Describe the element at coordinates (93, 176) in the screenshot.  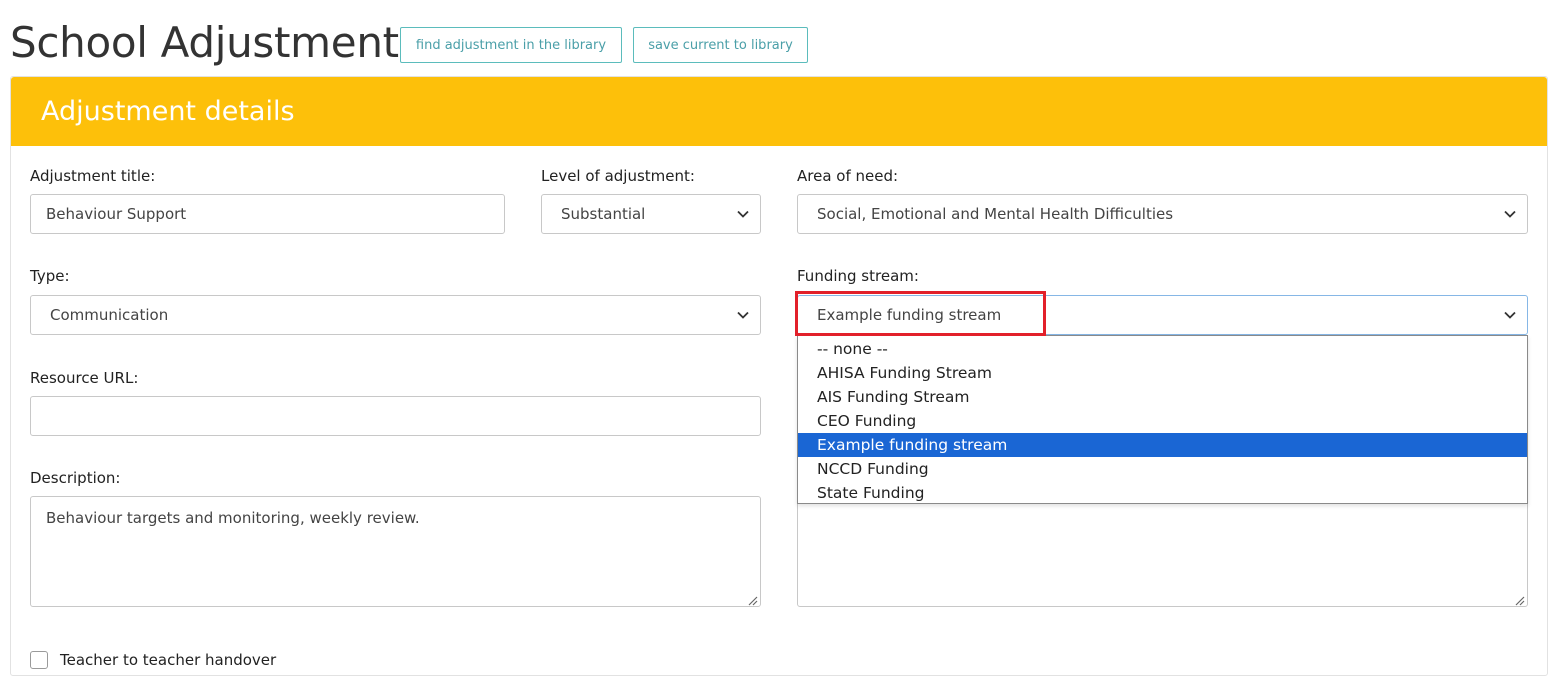
I see `adjustment-title-label: Adjustment title:` at that location.